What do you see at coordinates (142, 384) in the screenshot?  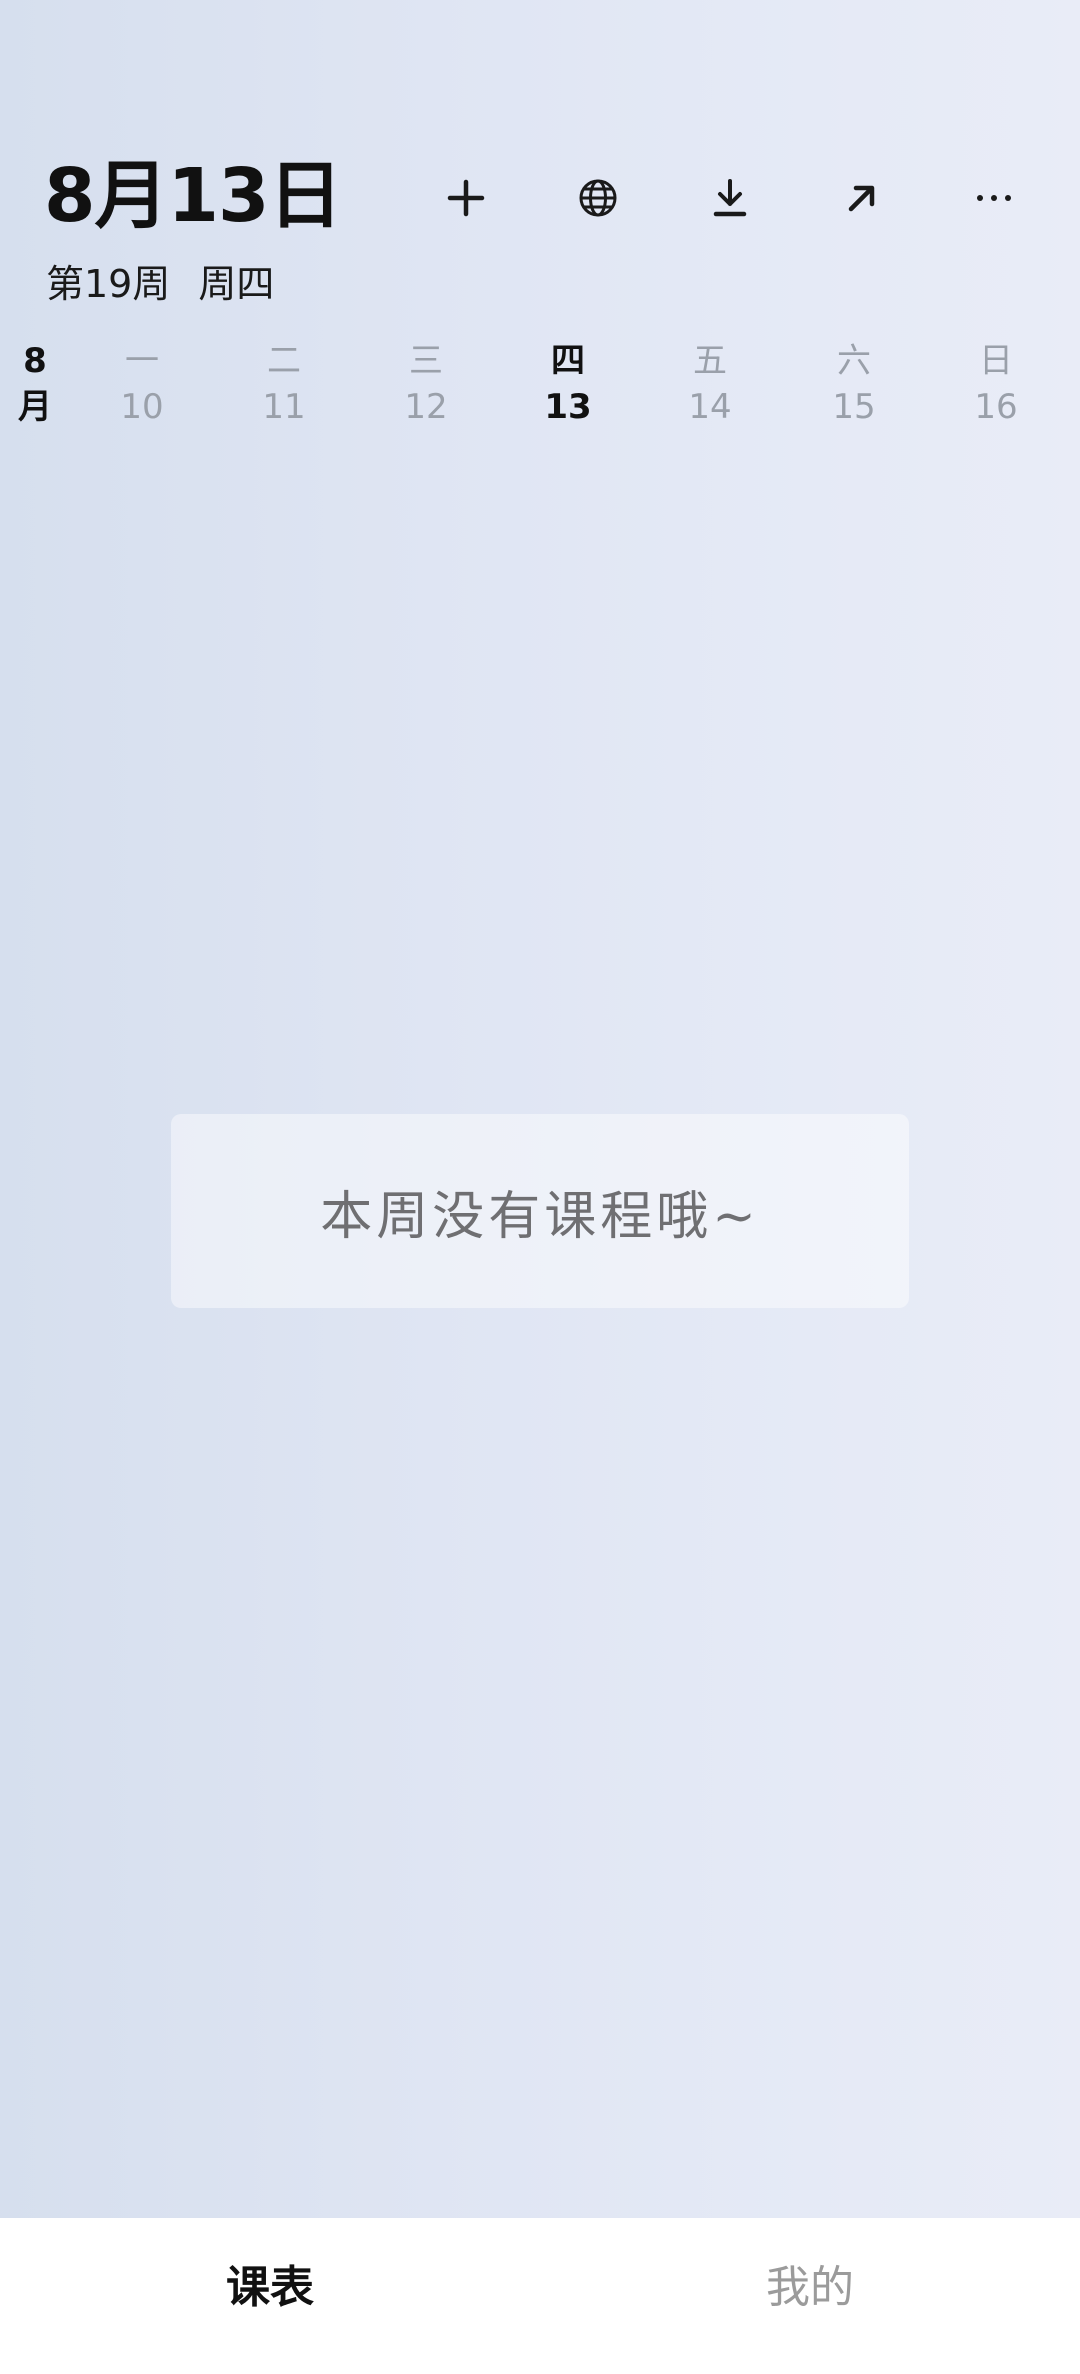 I see `day-column-mon: 一 10` at bounding box center [142, 384].